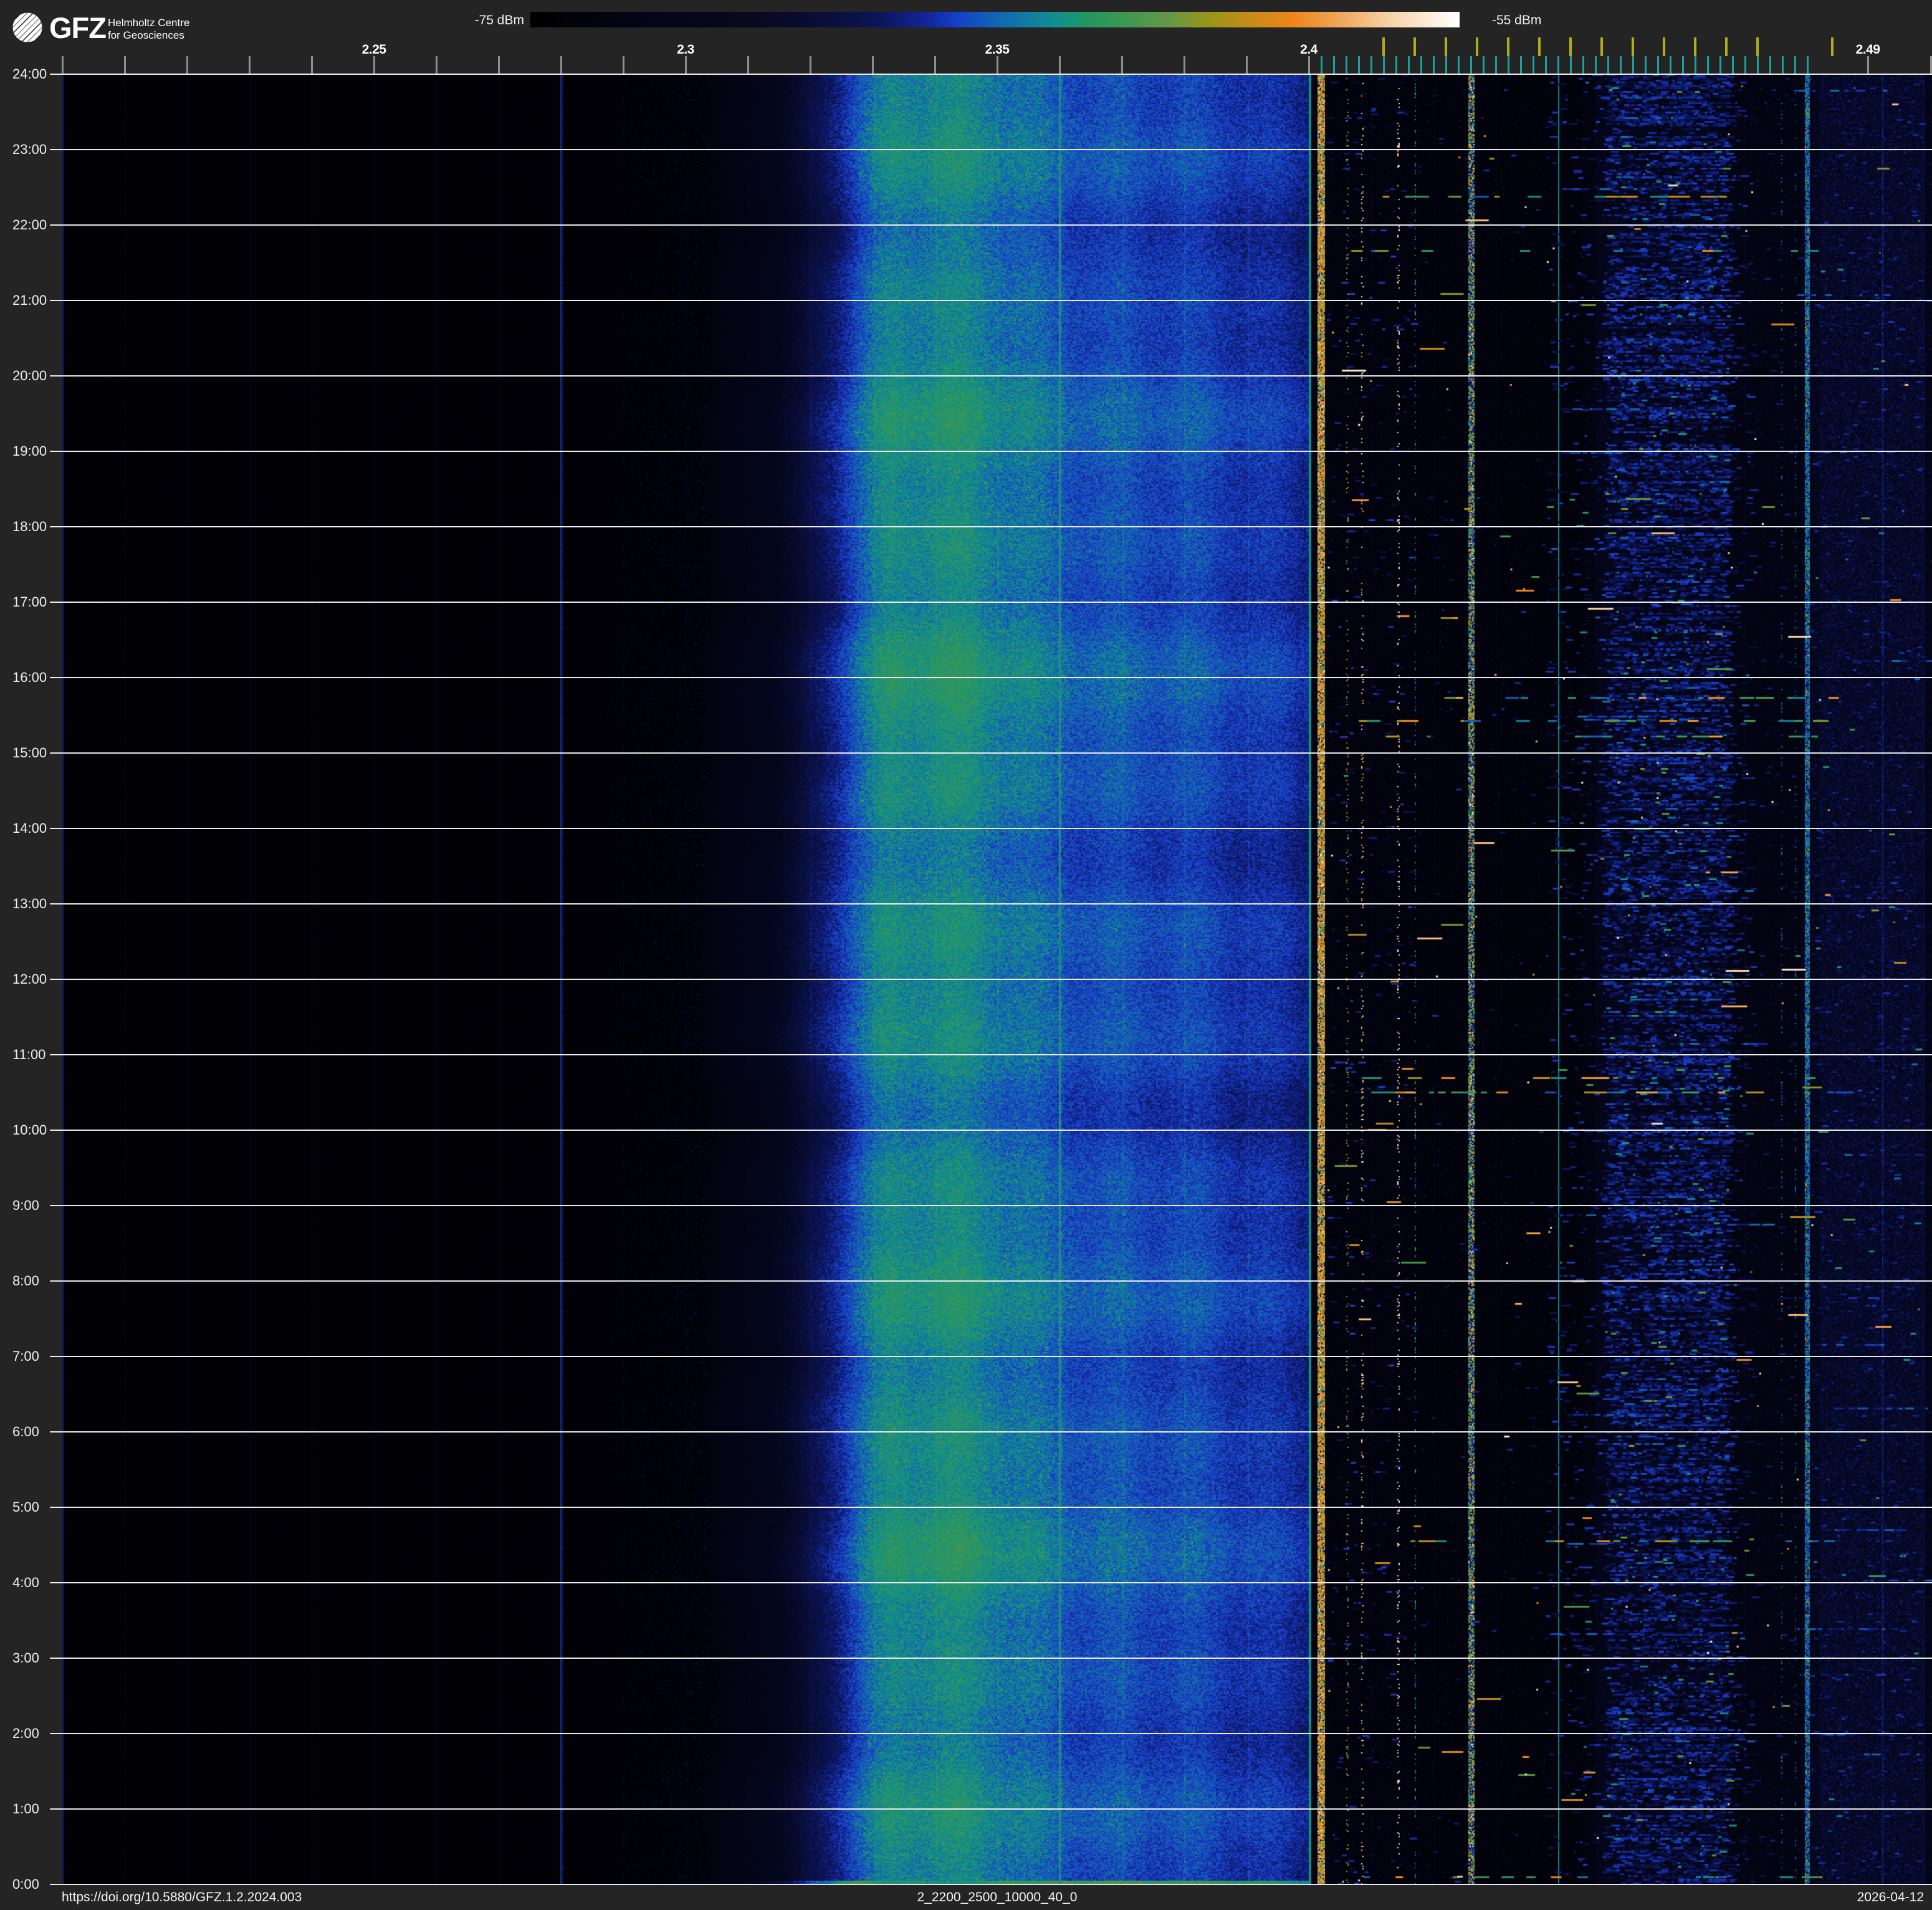 The height and width of the screenshot is (1910, 1932). Describe the element at coordinates (146, 35) in the screenshot. I see `svg-text: for Geosciences` at that location.